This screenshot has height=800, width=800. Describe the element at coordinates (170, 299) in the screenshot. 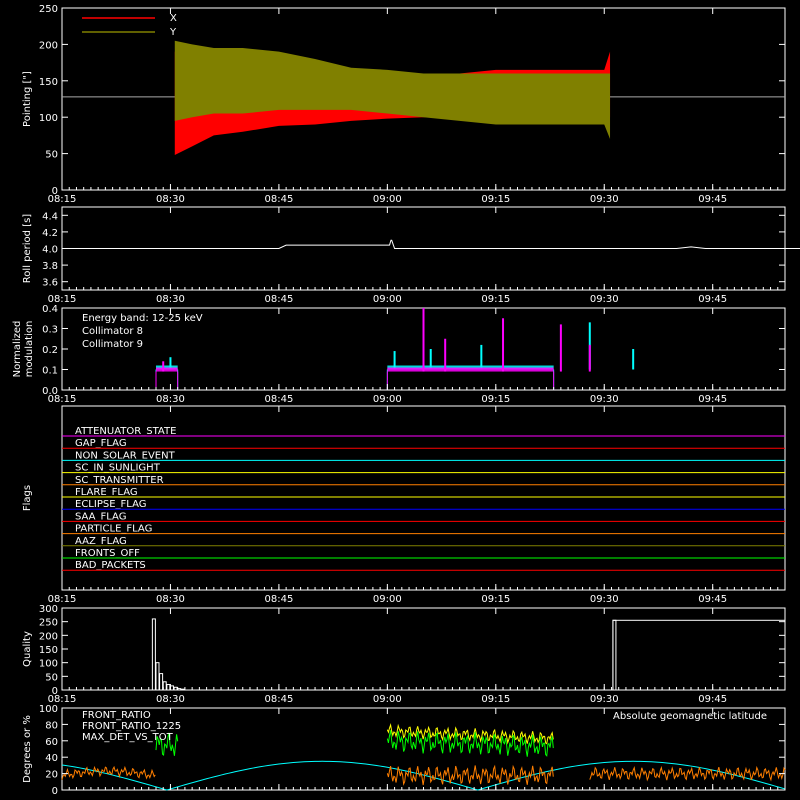

I see `roll-xtick-label: 08:30` at that location.